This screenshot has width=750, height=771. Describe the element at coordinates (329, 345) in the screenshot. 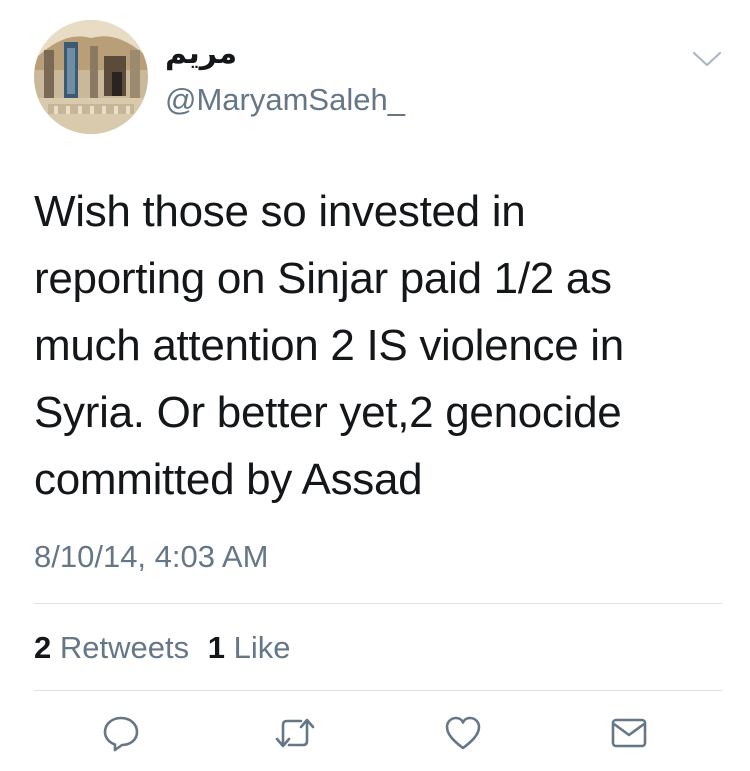

I see `tweet-text-line: much attention 2 IS violence in` at that location.